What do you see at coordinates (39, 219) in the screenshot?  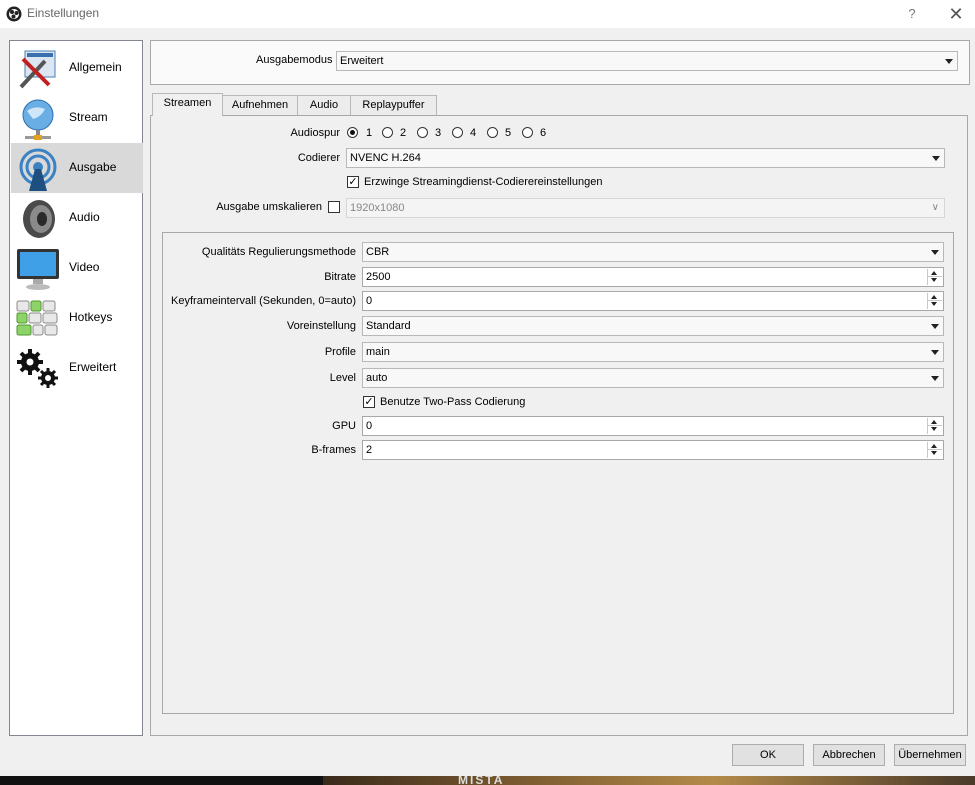 I see `speaker-icon` at bounding box center [39, 219].